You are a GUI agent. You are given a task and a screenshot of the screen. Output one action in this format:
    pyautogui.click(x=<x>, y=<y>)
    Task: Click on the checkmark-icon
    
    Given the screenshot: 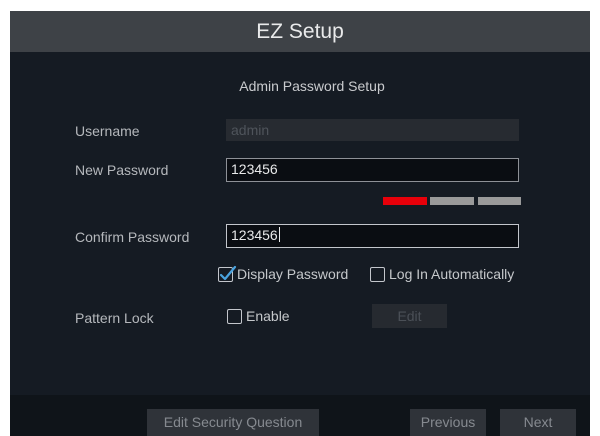 What is the action you would take?
    pyautogui.click(x=228, y=272)
    